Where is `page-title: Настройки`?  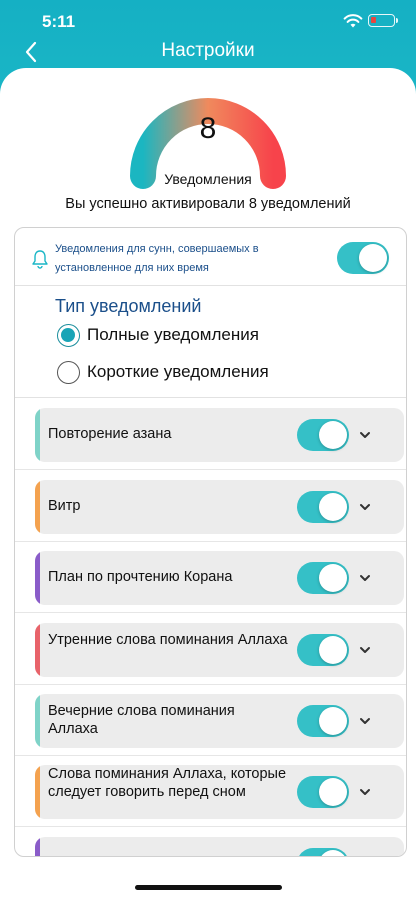
page-title: Настройки is located at coordinates (208, 50).